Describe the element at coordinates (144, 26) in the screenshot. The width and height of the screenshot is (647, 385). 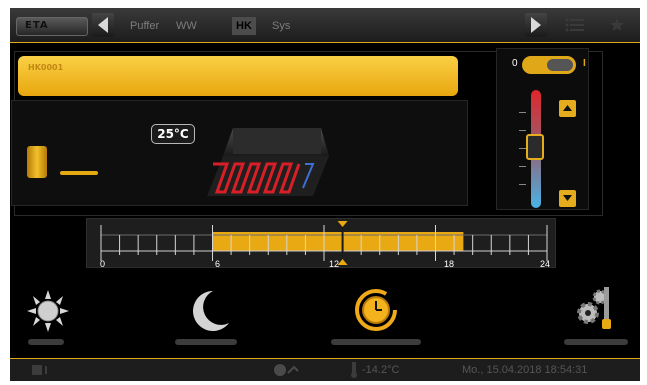
I see `tab-puffer: Puffer` at that location.